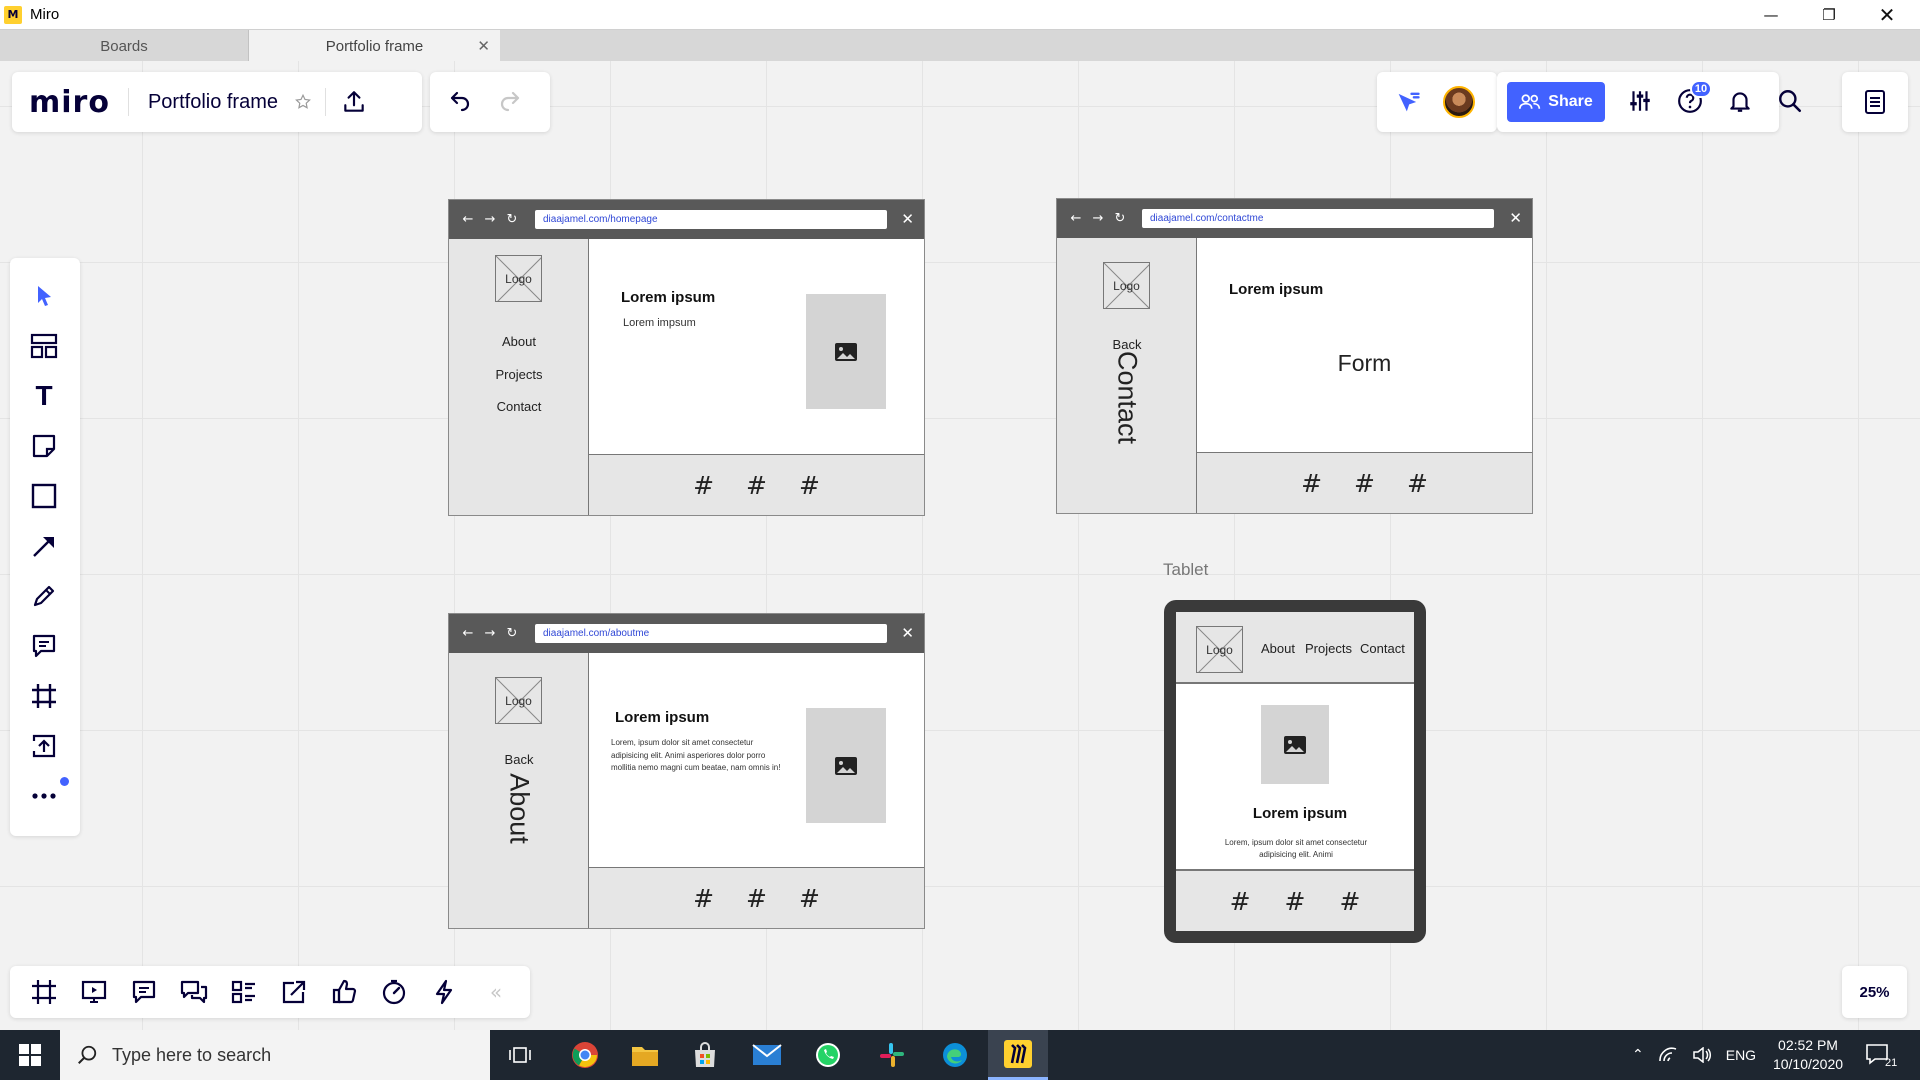  What do you see at coordinates (1408, 102) in the screenshot?
I see `cursor-filter-icon` at bounding box center [1408, 102].